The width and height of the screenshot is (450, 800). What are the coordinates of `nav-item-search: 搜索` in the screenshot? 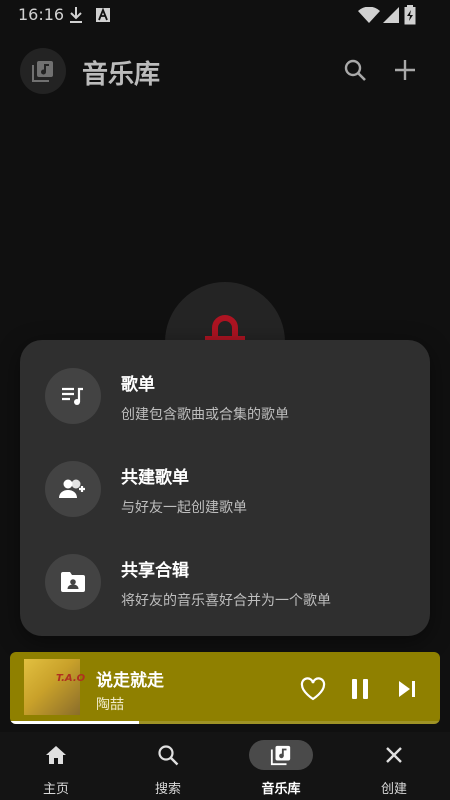 It's located at (168, 766).